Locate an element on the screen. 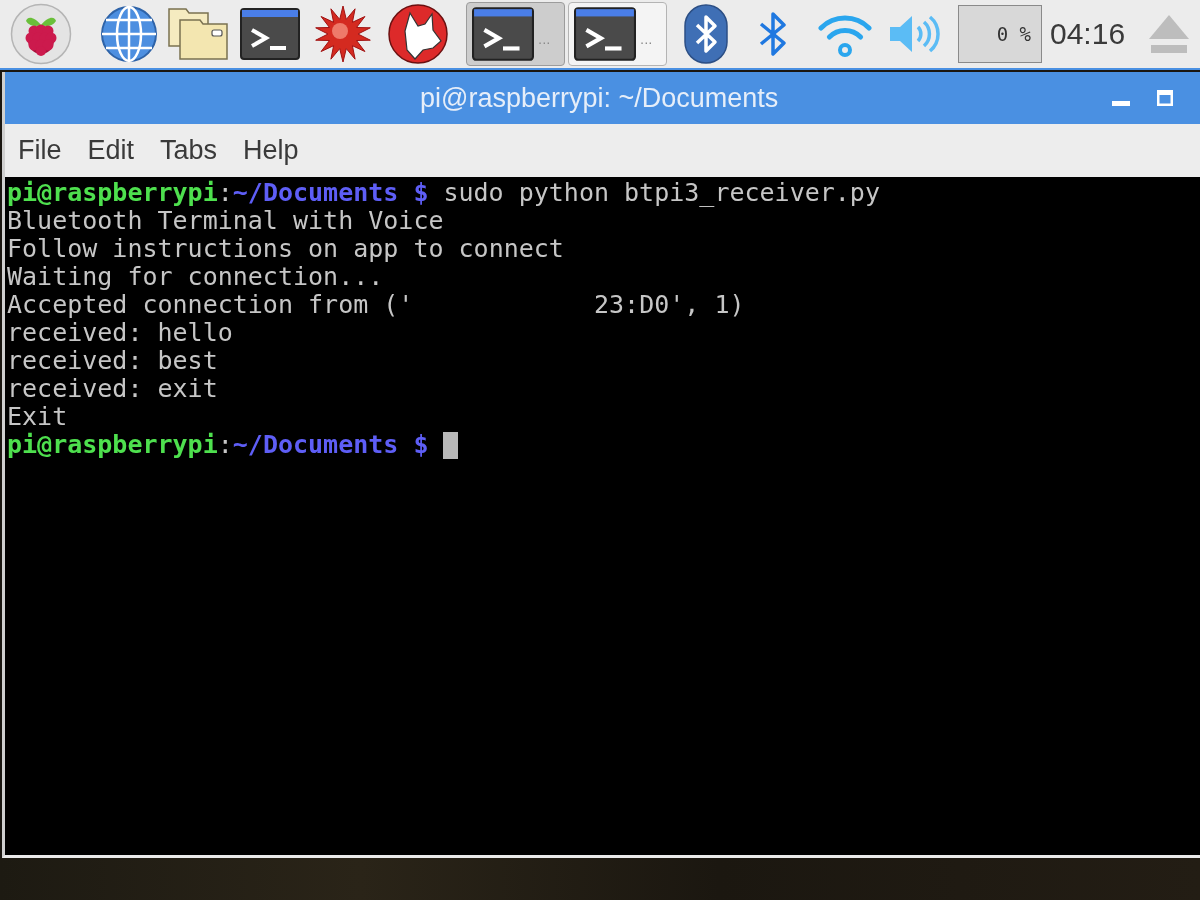  output-line: Follow instructions on app to connect is located at coordinates (285, 249).